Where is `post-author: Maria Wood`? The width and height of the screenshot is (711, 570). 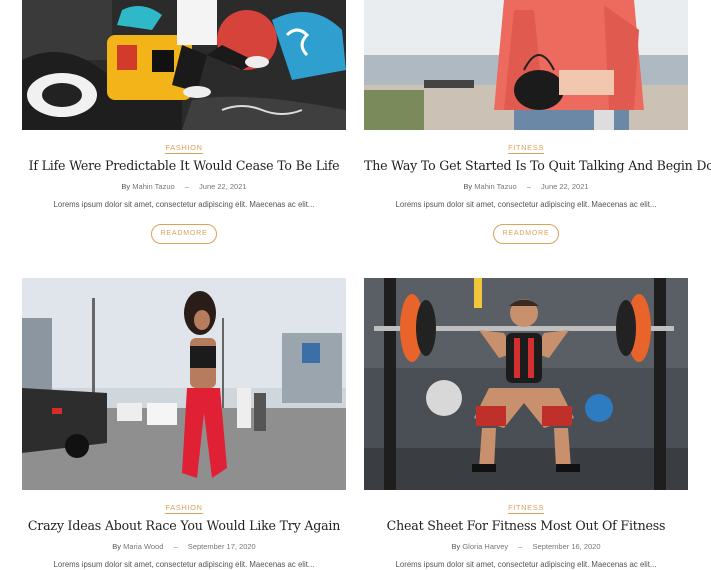 post-author: Maria Wood is located at coordinates (143, 546).